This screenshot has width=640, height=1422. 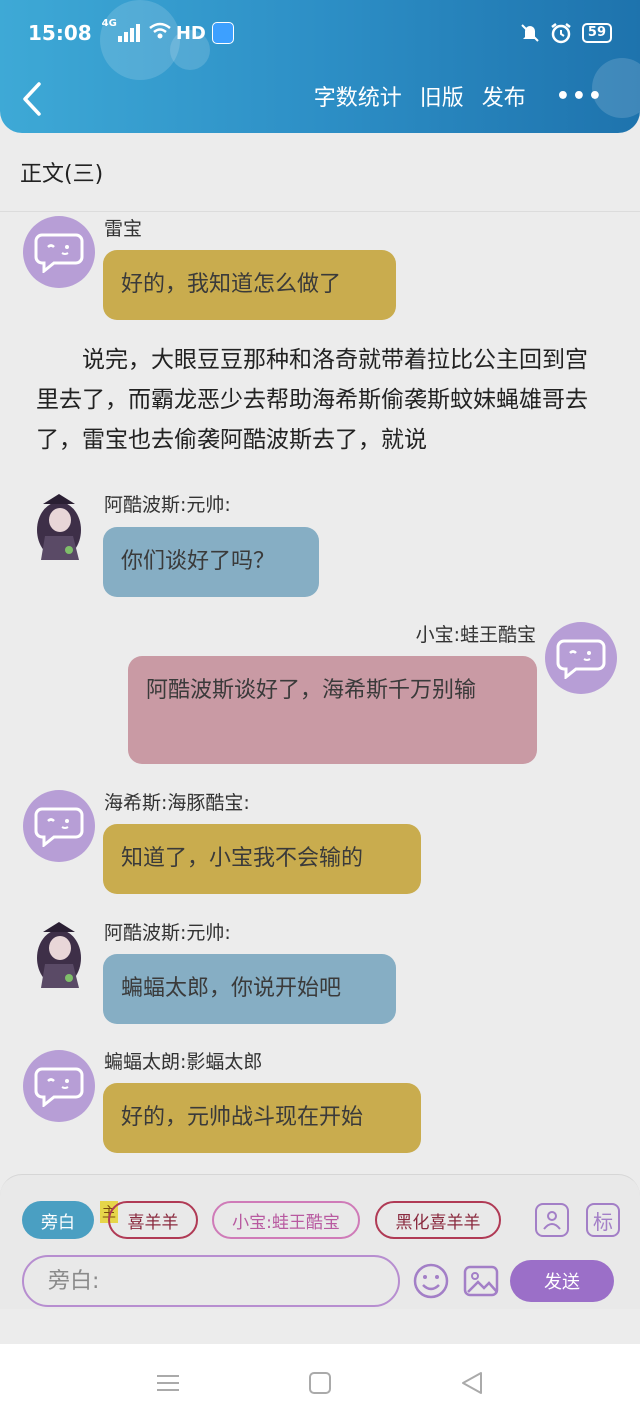 I want to click on role-chip: 喜羊羊, so click(x=153, y=1220).